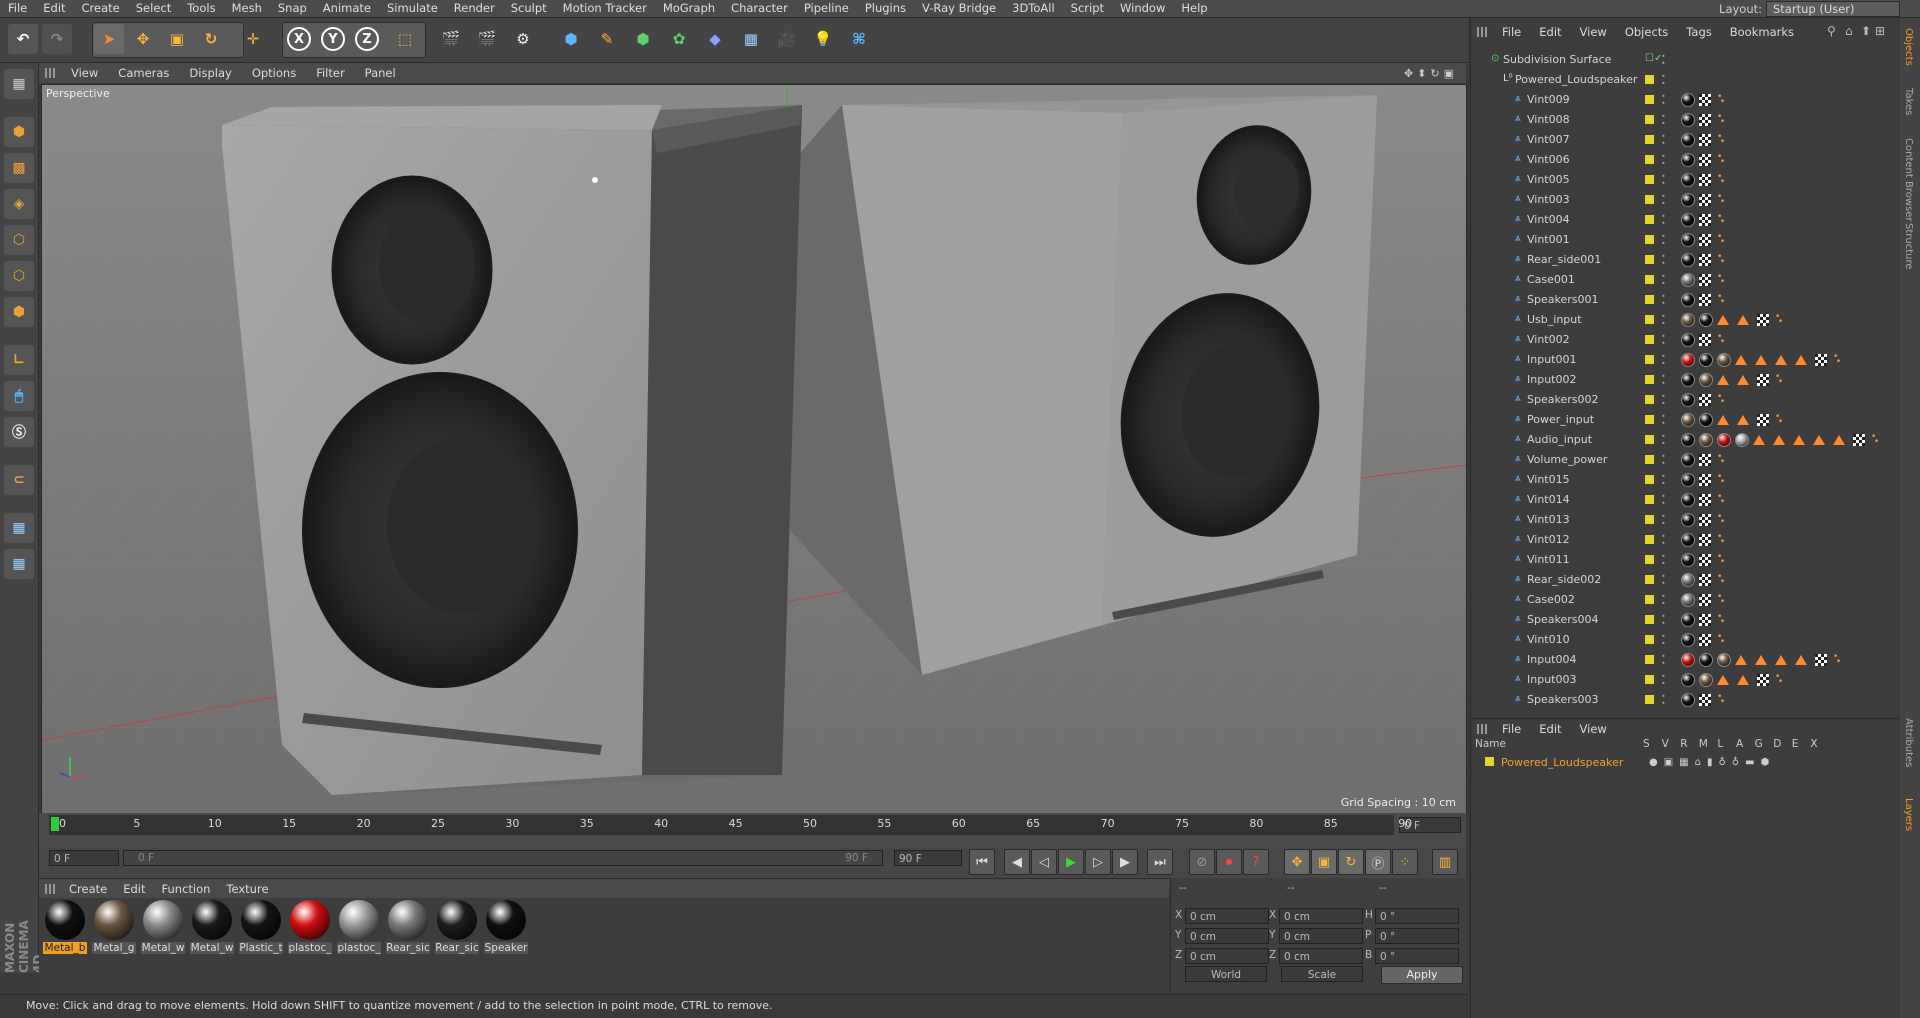 Image resolution: width=1920 pixels, height=1018 pixels. I want to click on object-row: ⩓ Rear_side001 • • • •, so click(1686, 260).